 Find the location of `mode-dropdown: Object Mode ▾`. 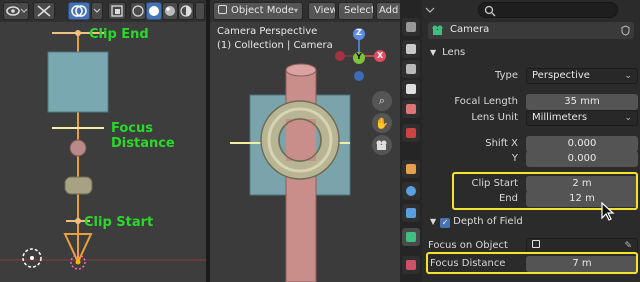

mode-dropdown: Object Mode ▾ is located at coordinates (258, 11).